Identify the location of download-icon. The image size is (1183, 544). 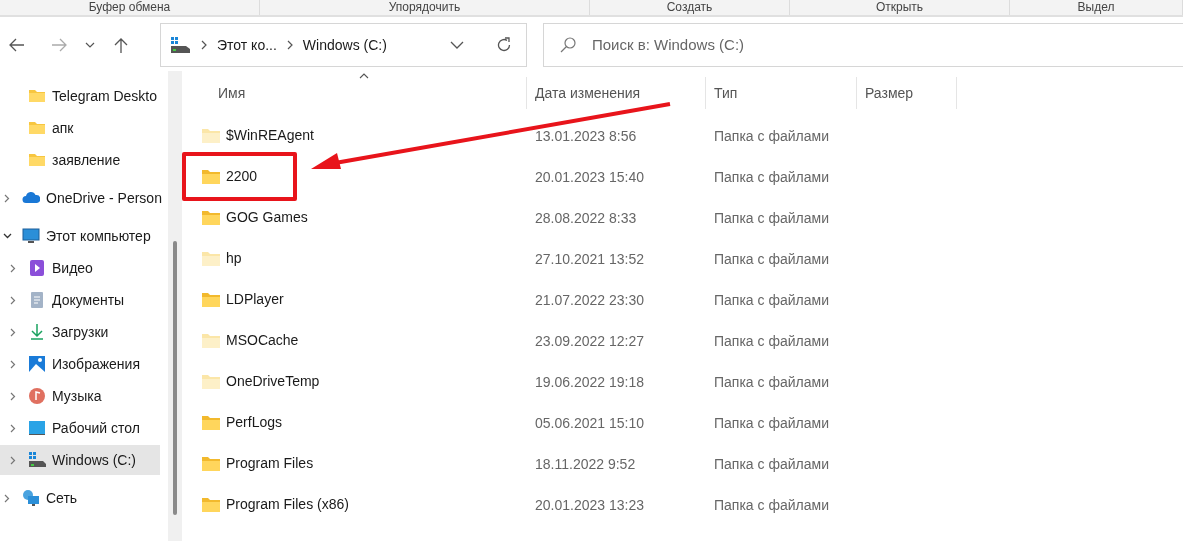
(37, 332).